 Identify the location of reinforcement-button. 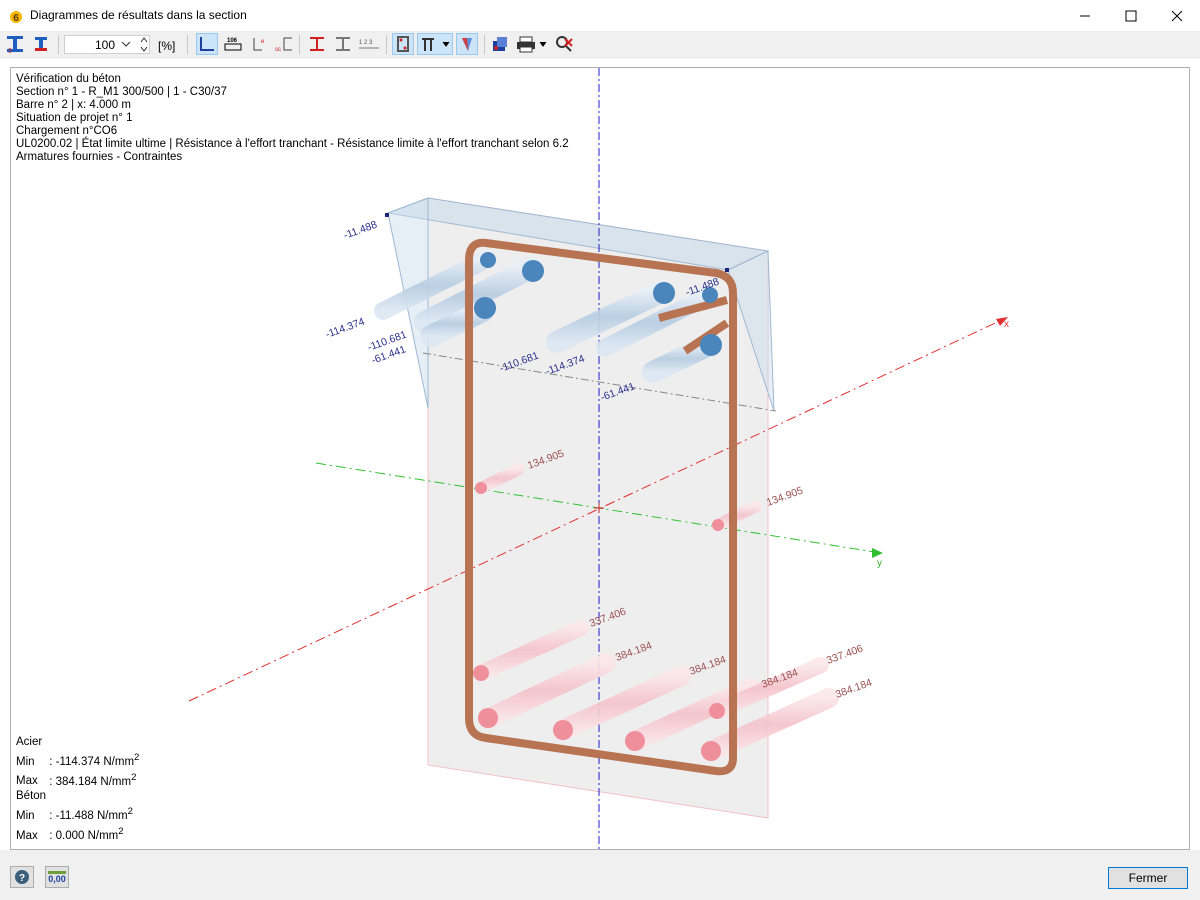
(403, 44).